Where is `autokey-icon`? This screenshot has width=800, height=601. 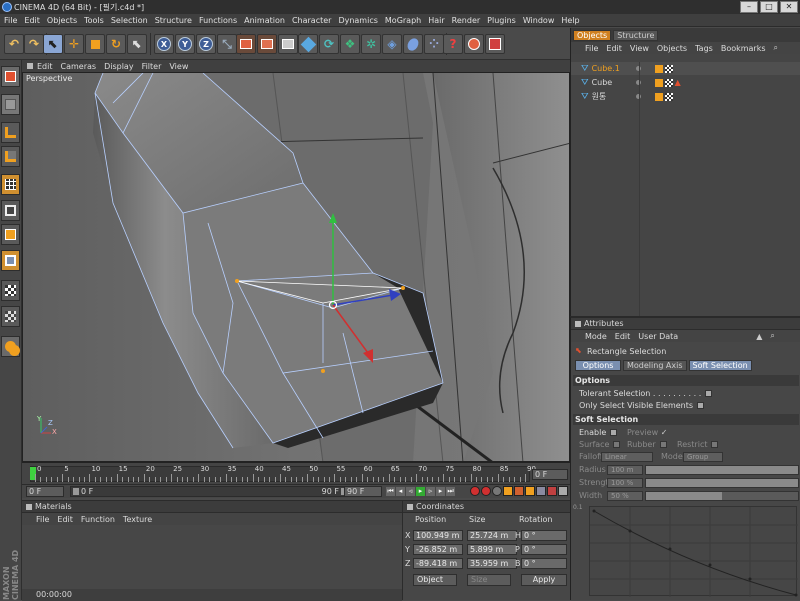
autokey-icon is located at coordinates (486, 491).